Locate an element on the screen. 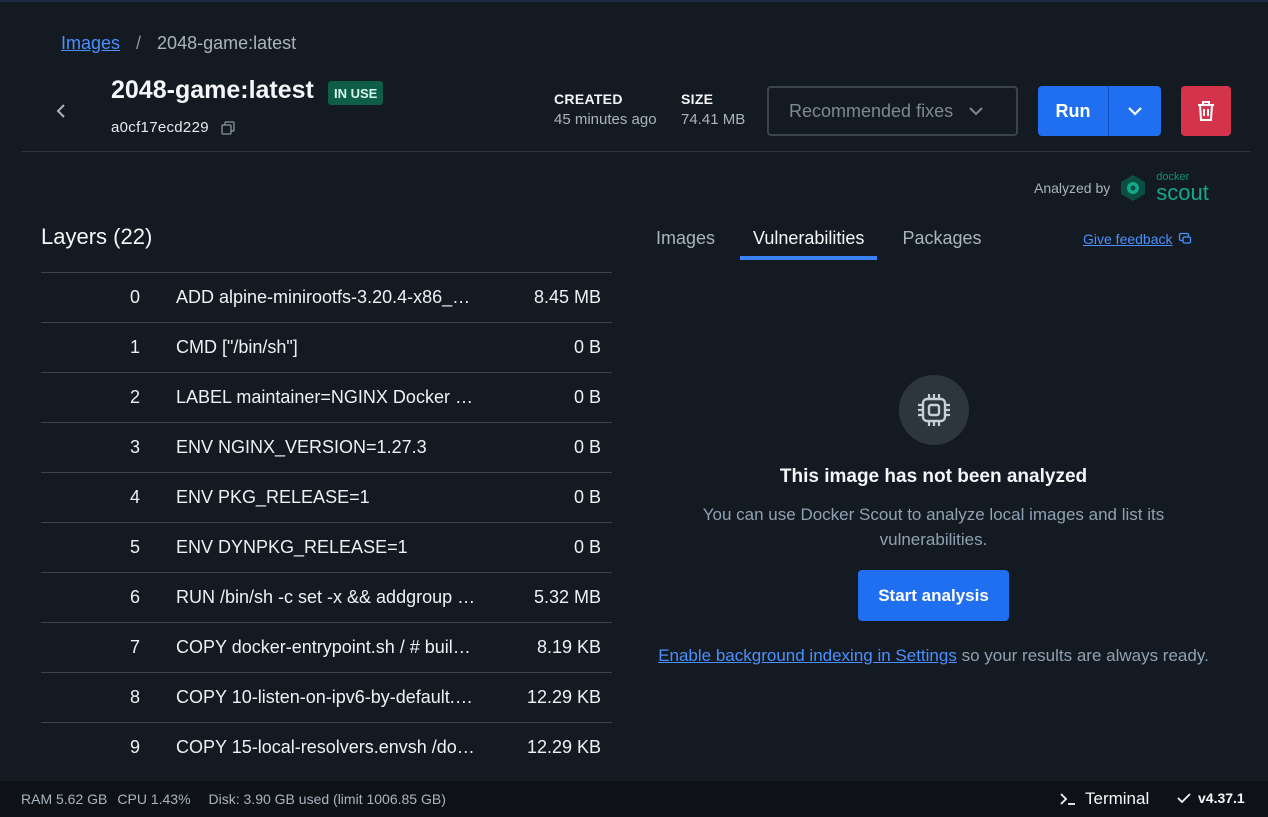  created-label: CREATED is located at coordinates (588, 99).